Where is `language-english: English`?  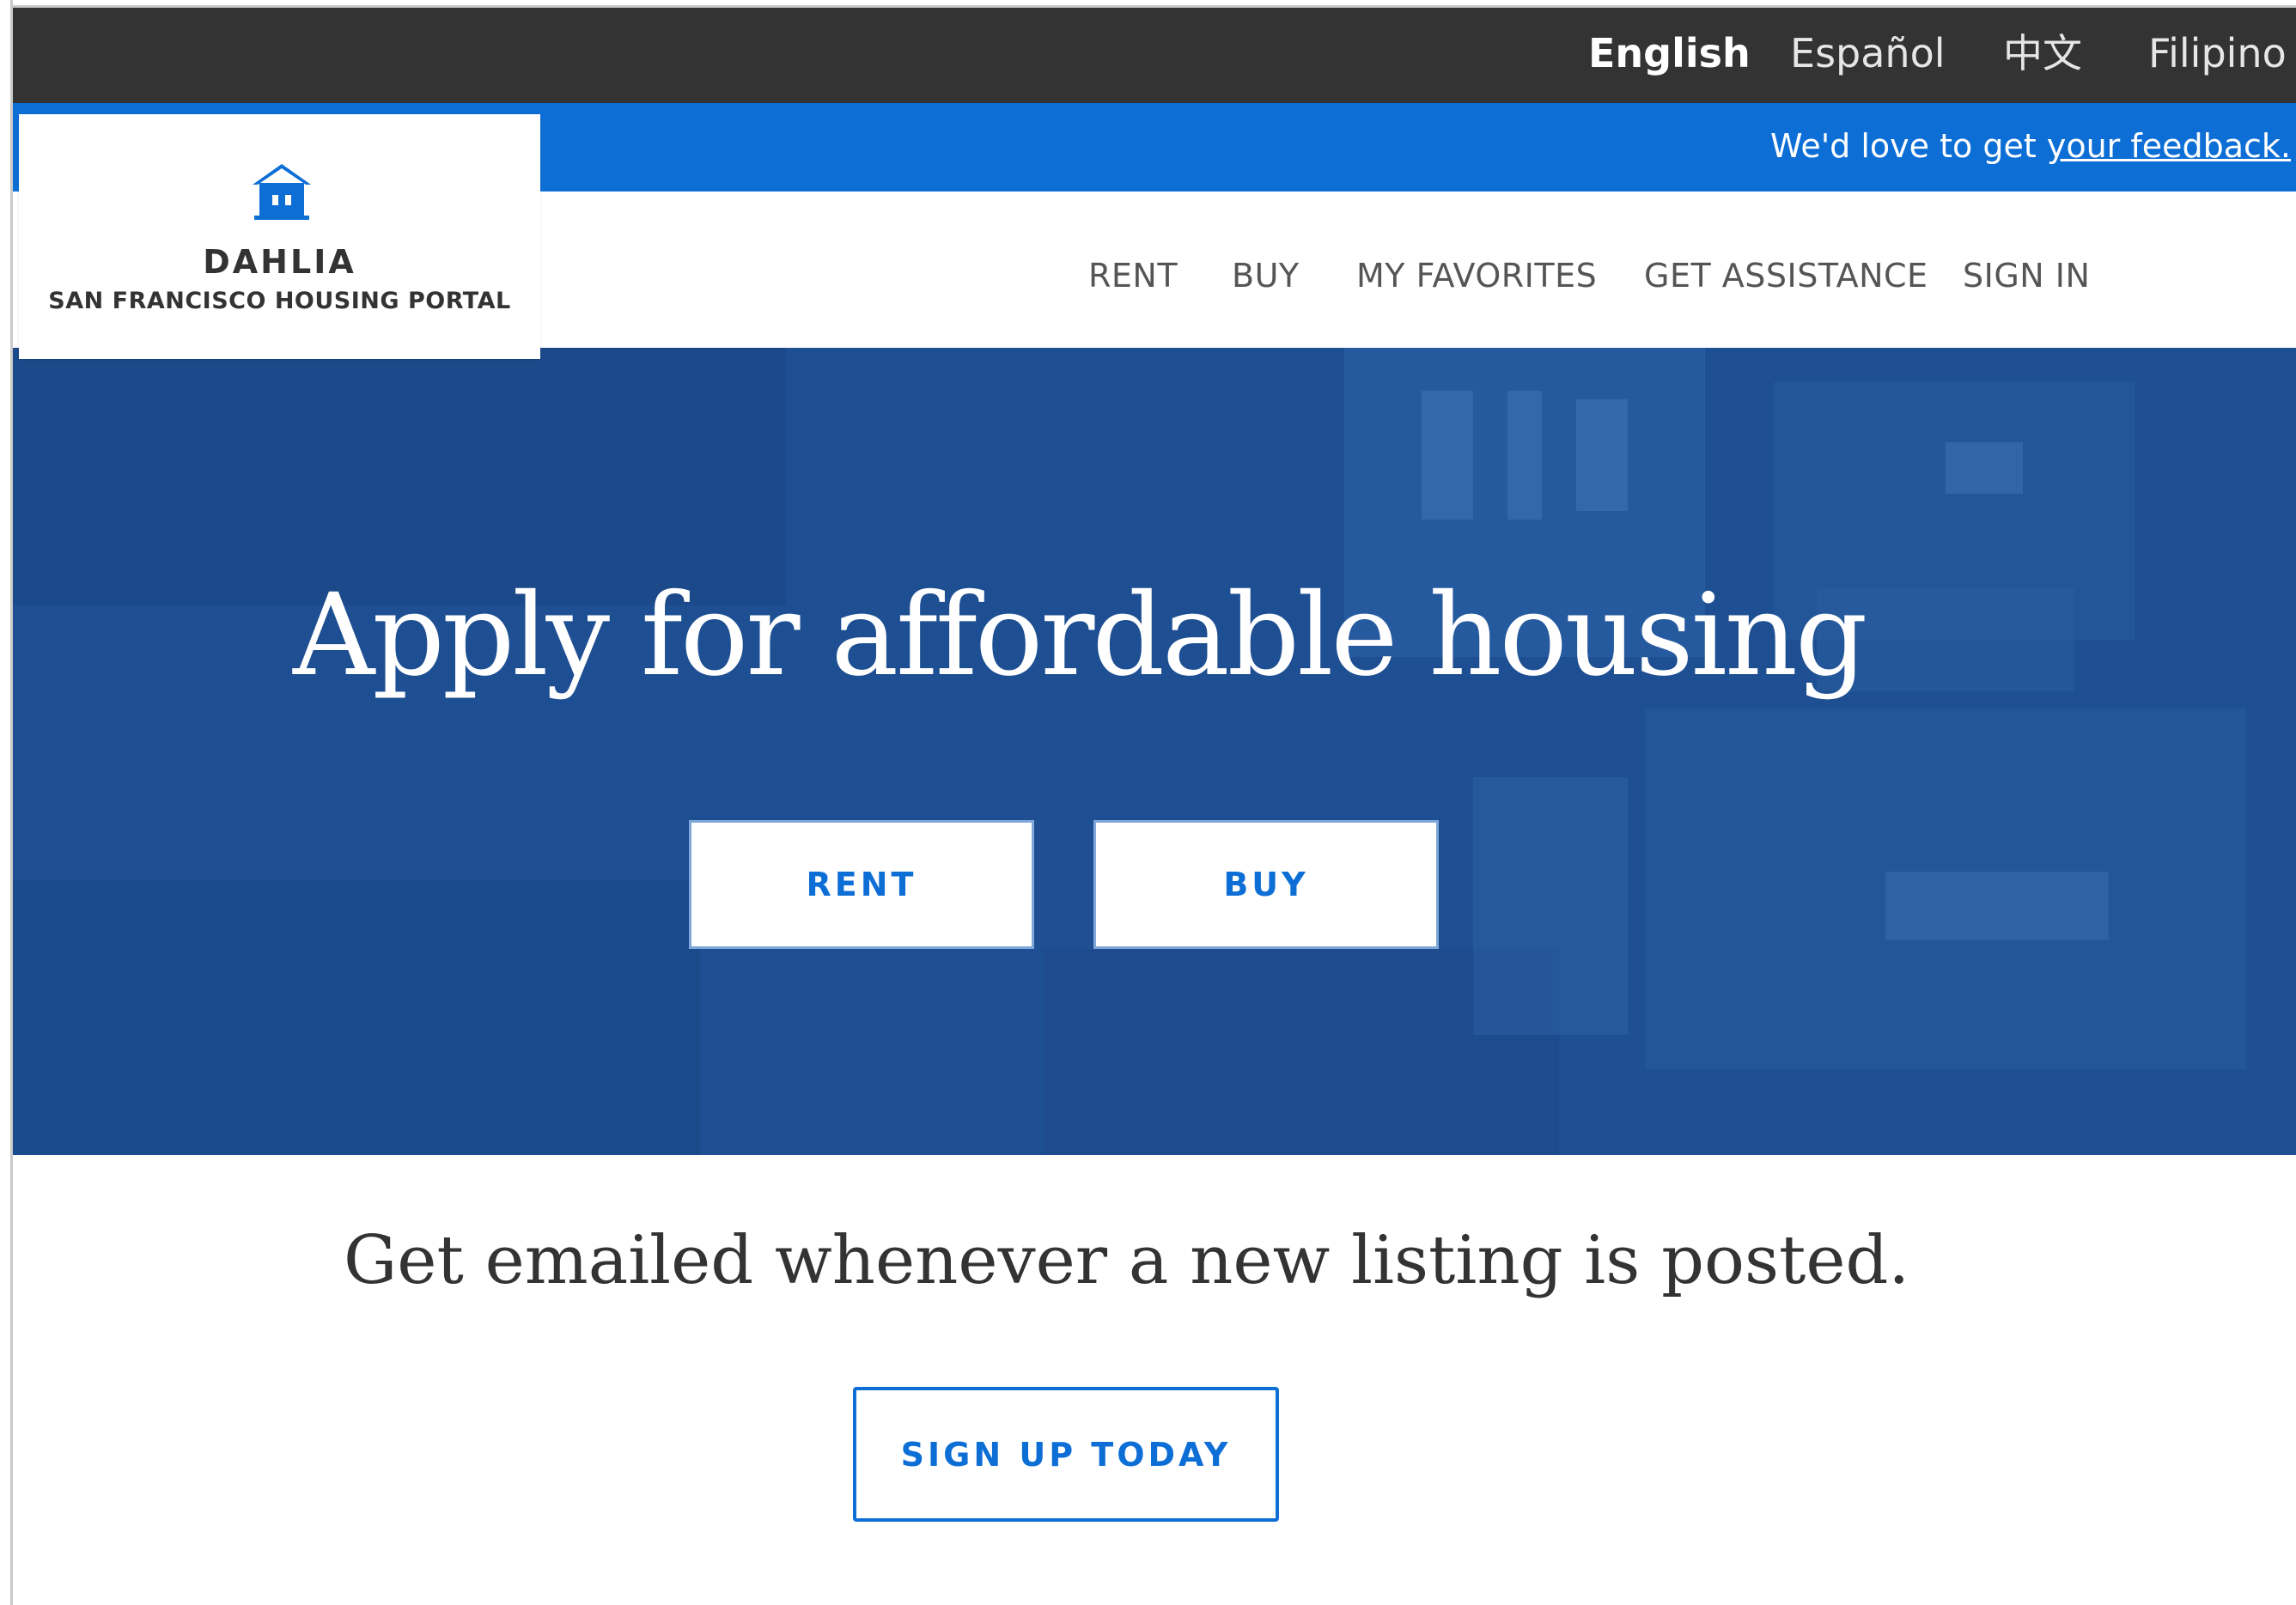
language-english: English is located at coordinates (1669, 53).